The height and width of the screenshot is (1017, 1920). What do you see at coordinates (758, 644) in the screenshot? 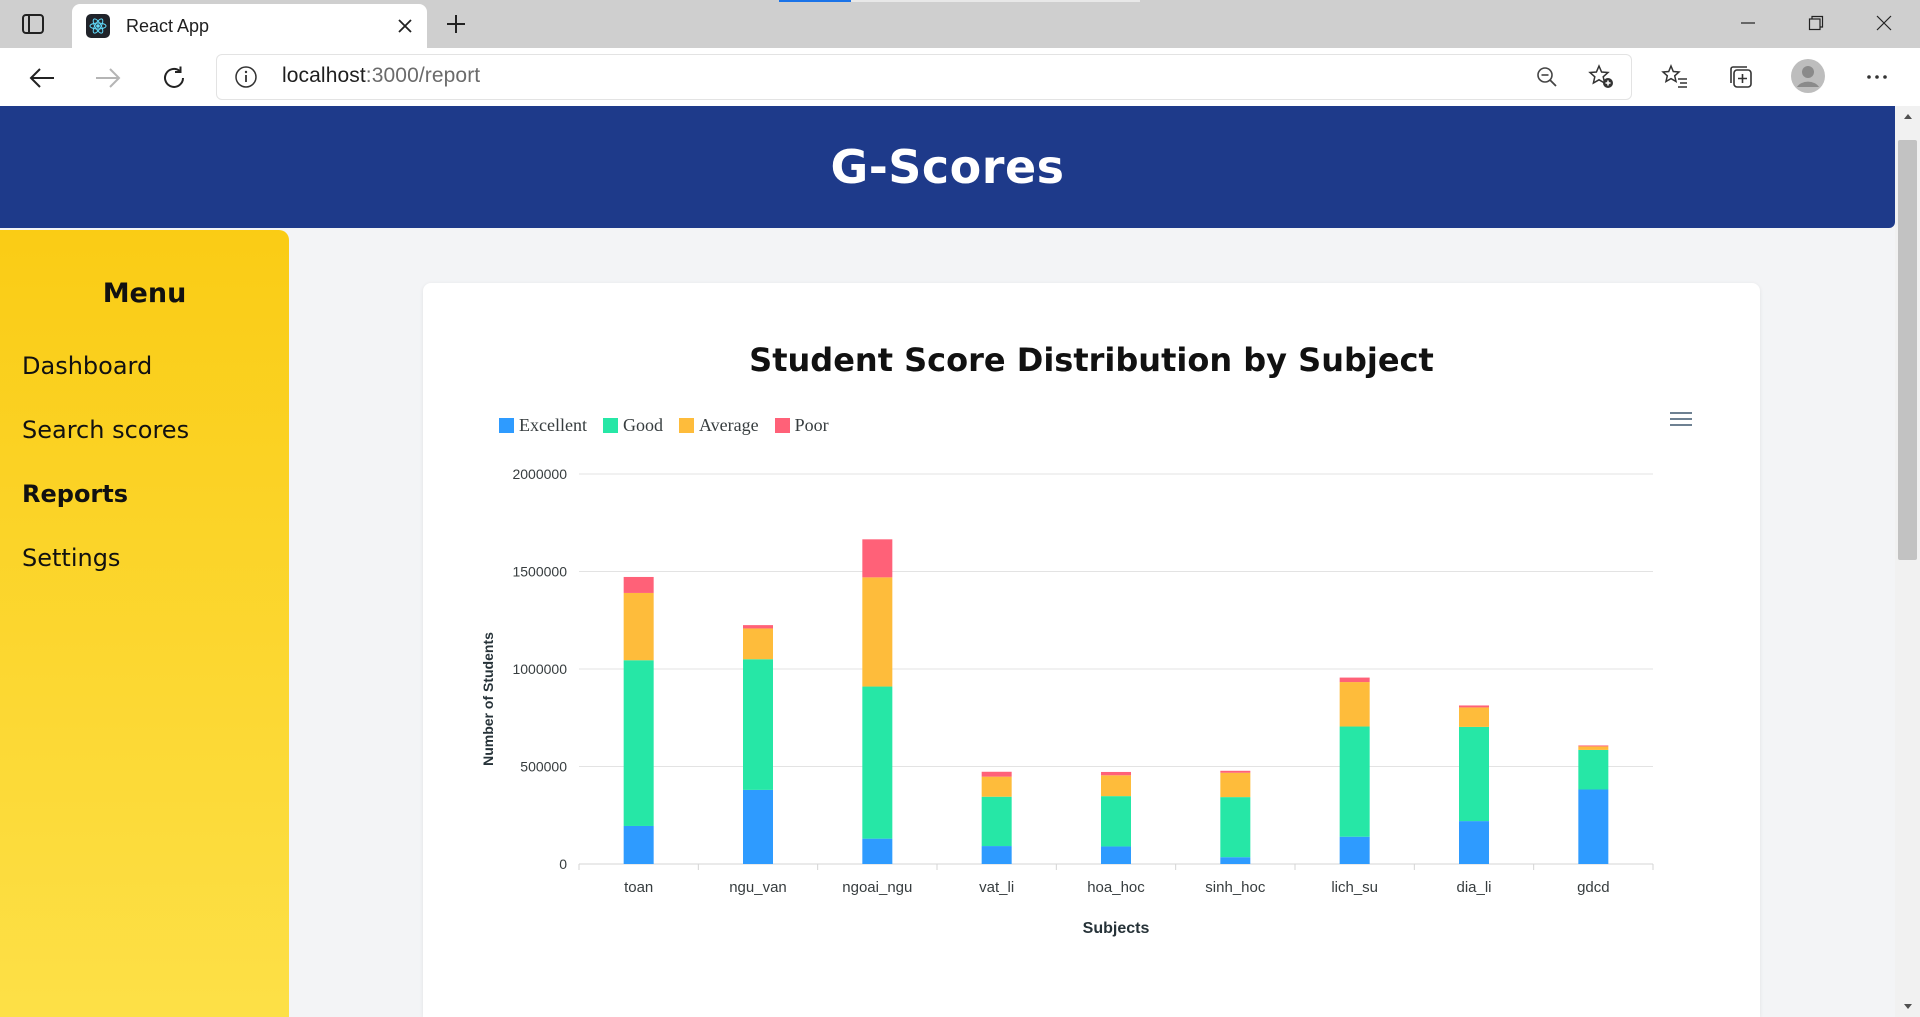
I see `bar-segment-average-ngu_van` at bounding box center [758, 644].